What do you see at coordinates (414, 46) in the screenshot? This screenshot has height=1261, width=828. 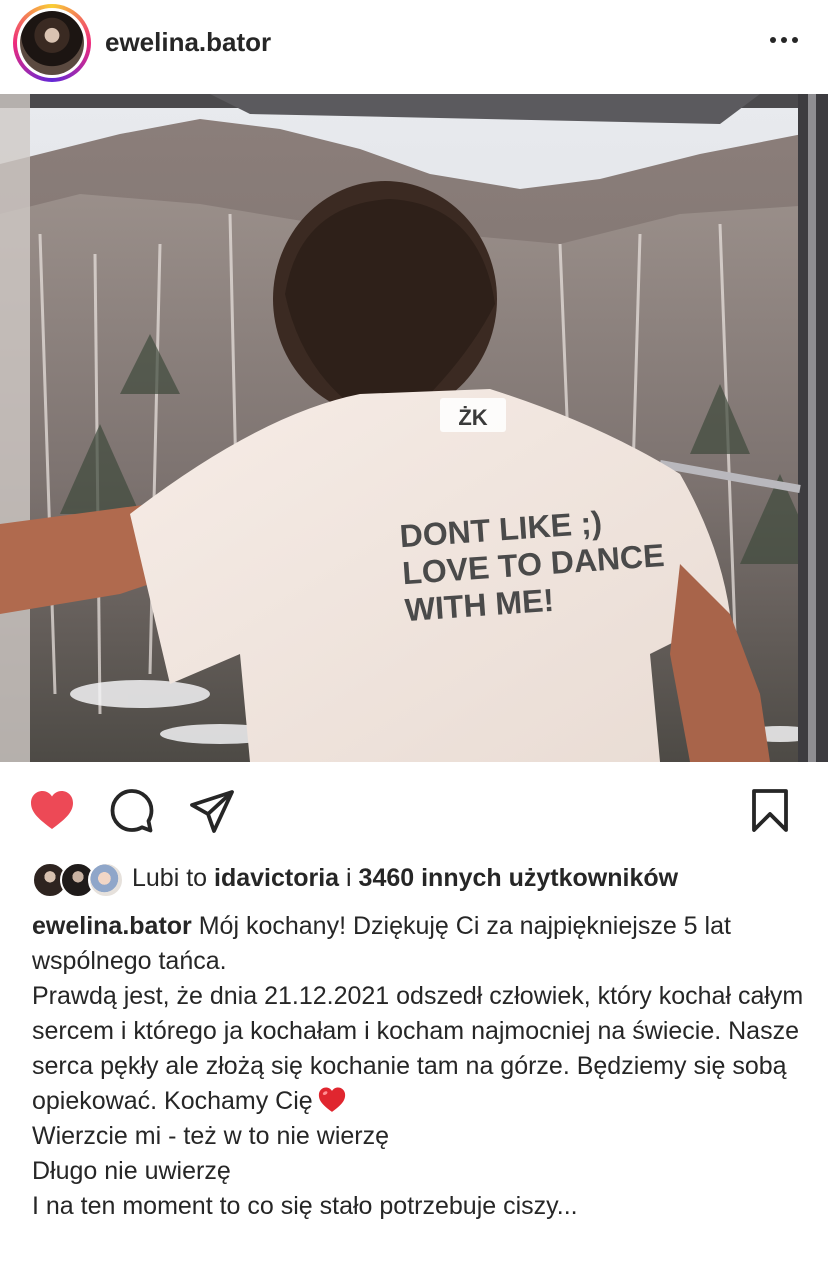 I see `post-header: ewelina.bator` at bounding box center [414, 46].